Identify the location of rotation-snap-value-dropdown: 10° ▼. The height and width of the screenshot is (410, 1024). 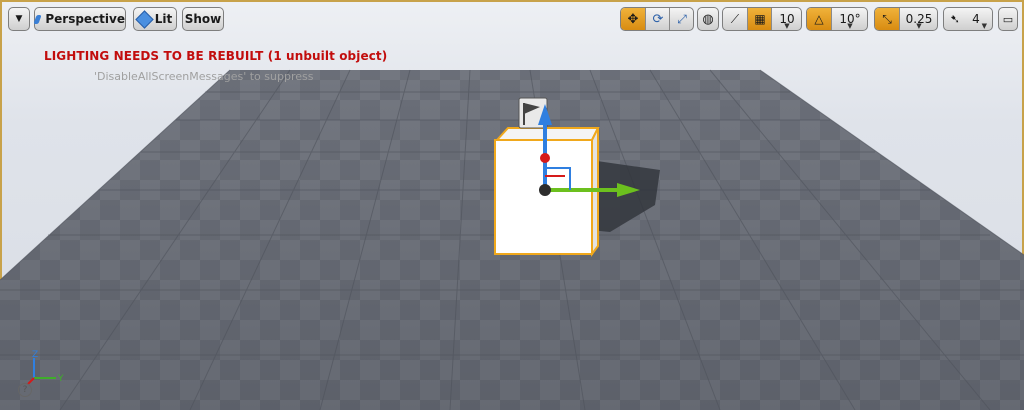
(849, 19).